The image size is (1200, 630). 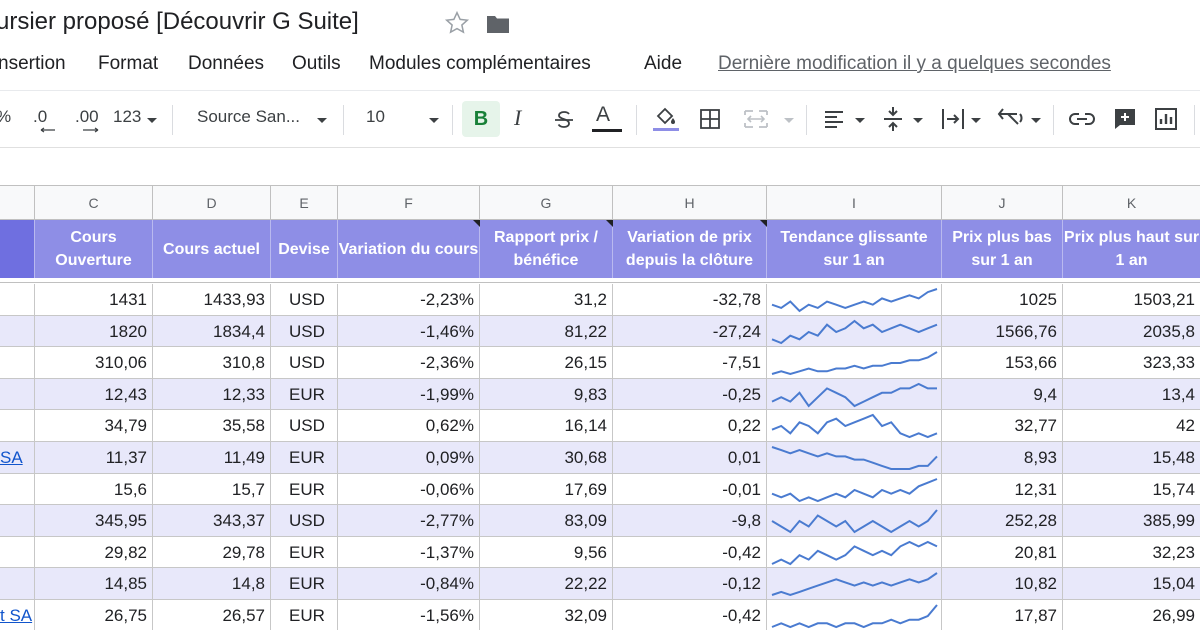 What do you see at coordinates (409, 203) in the screenshot?
I see `column-header: F` at bounding box center [409, 203].